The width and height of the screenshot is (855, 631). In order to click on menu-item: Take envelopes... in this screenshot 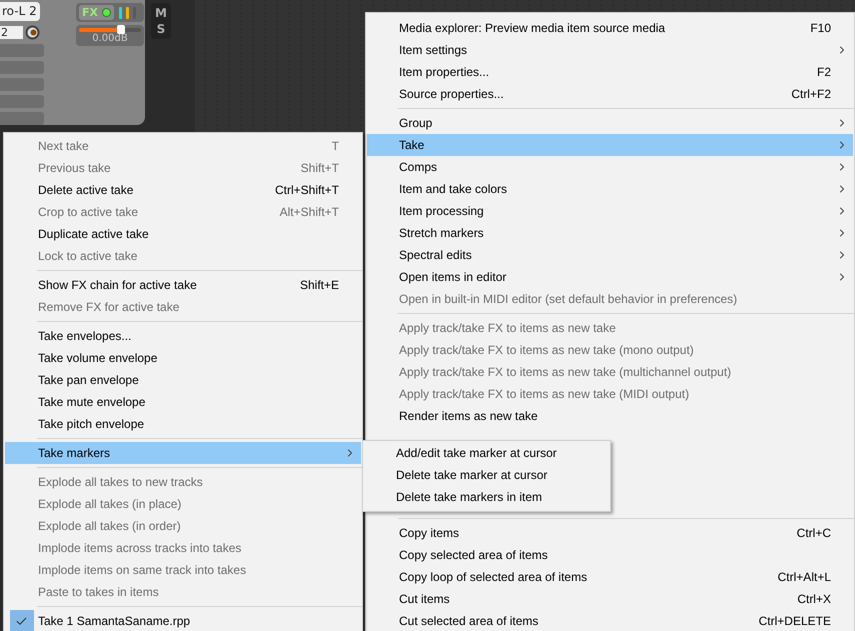, I will do `click(183, 336)`.